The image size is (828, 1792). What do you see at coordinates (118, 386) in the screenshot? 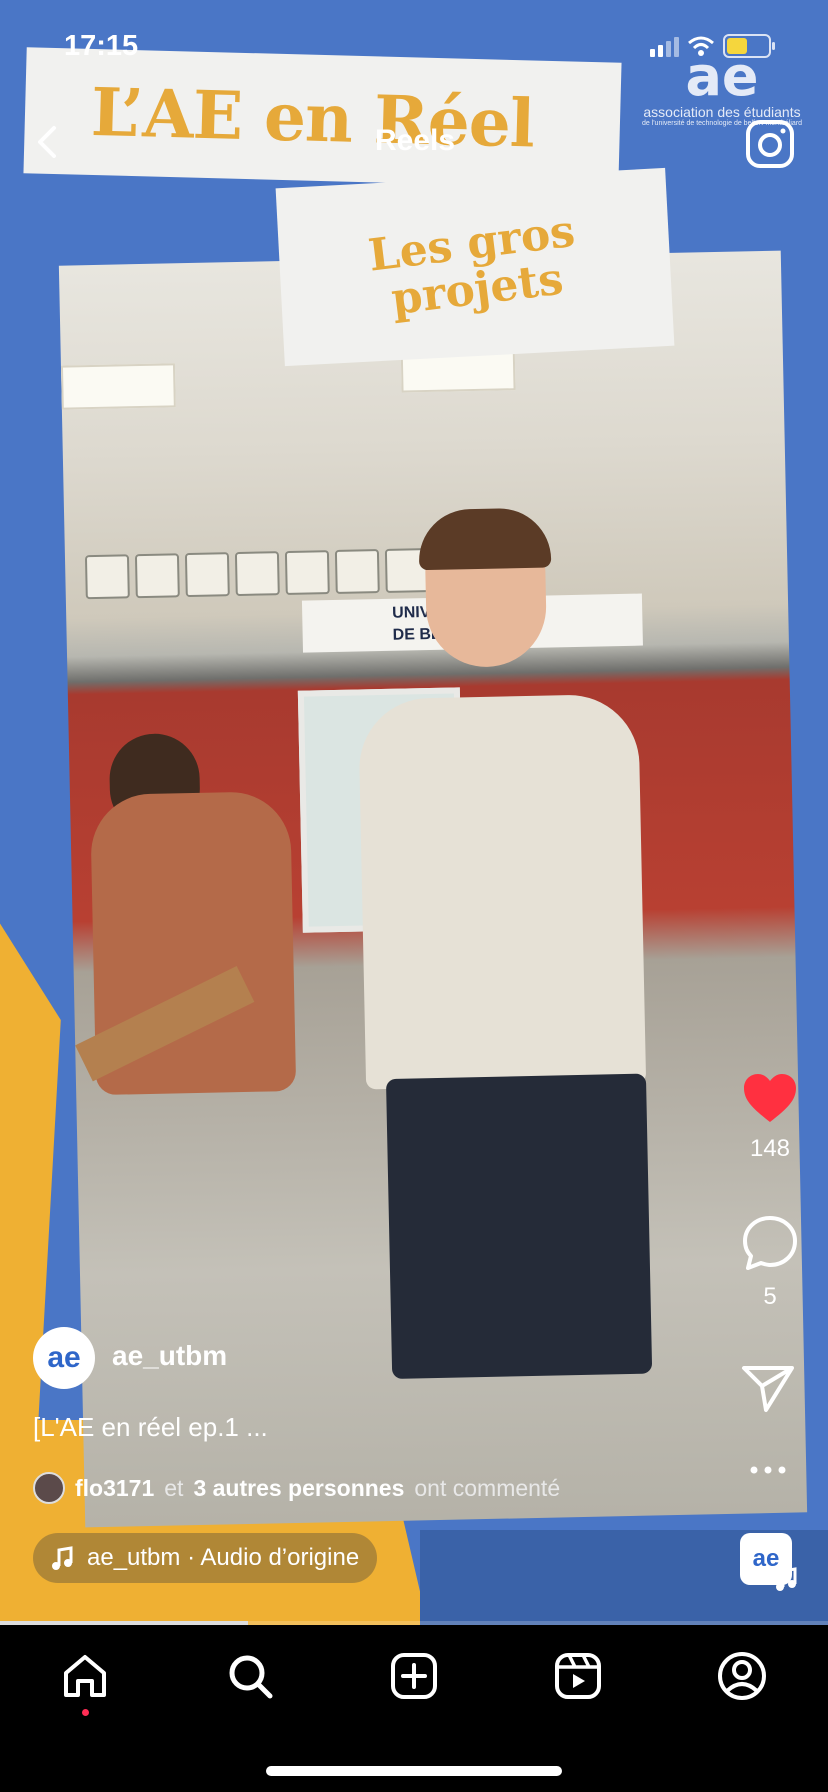
I see `ceiling-light` at bounding box center [118, 386].